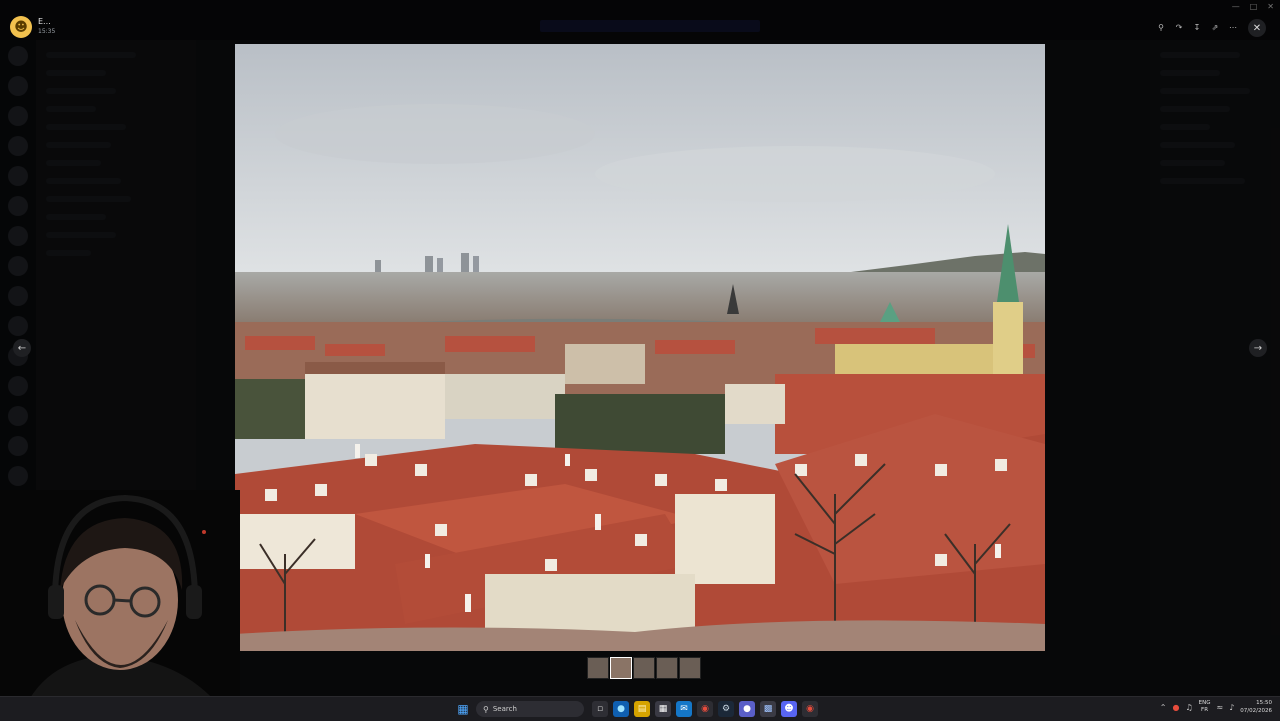 Image resolution: width=1280 pixels, height=721 pixels. Describe the element at coordinates (47, 31) in the screenshot. I see `upload-time: 15:35` at that location.